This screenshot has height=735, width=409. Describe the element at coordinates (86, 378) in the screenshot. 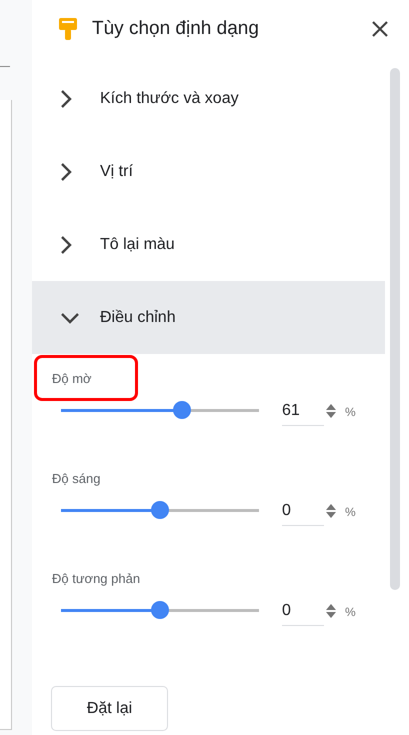

I see `slider-label: Độ mờ` at that location.